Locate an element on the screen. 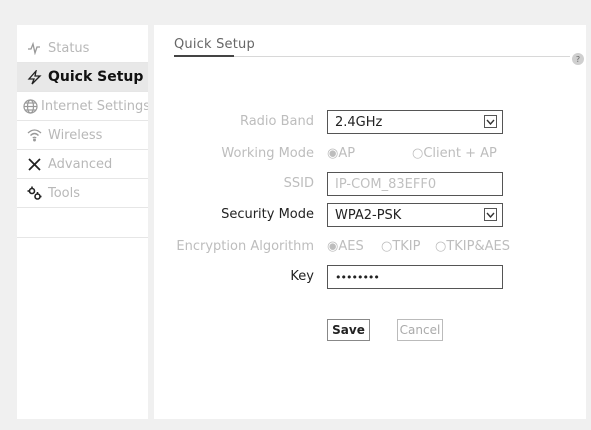 The width and height of the screenshot is (591, 430). wifi-icon is located at coordinates (34, 135).